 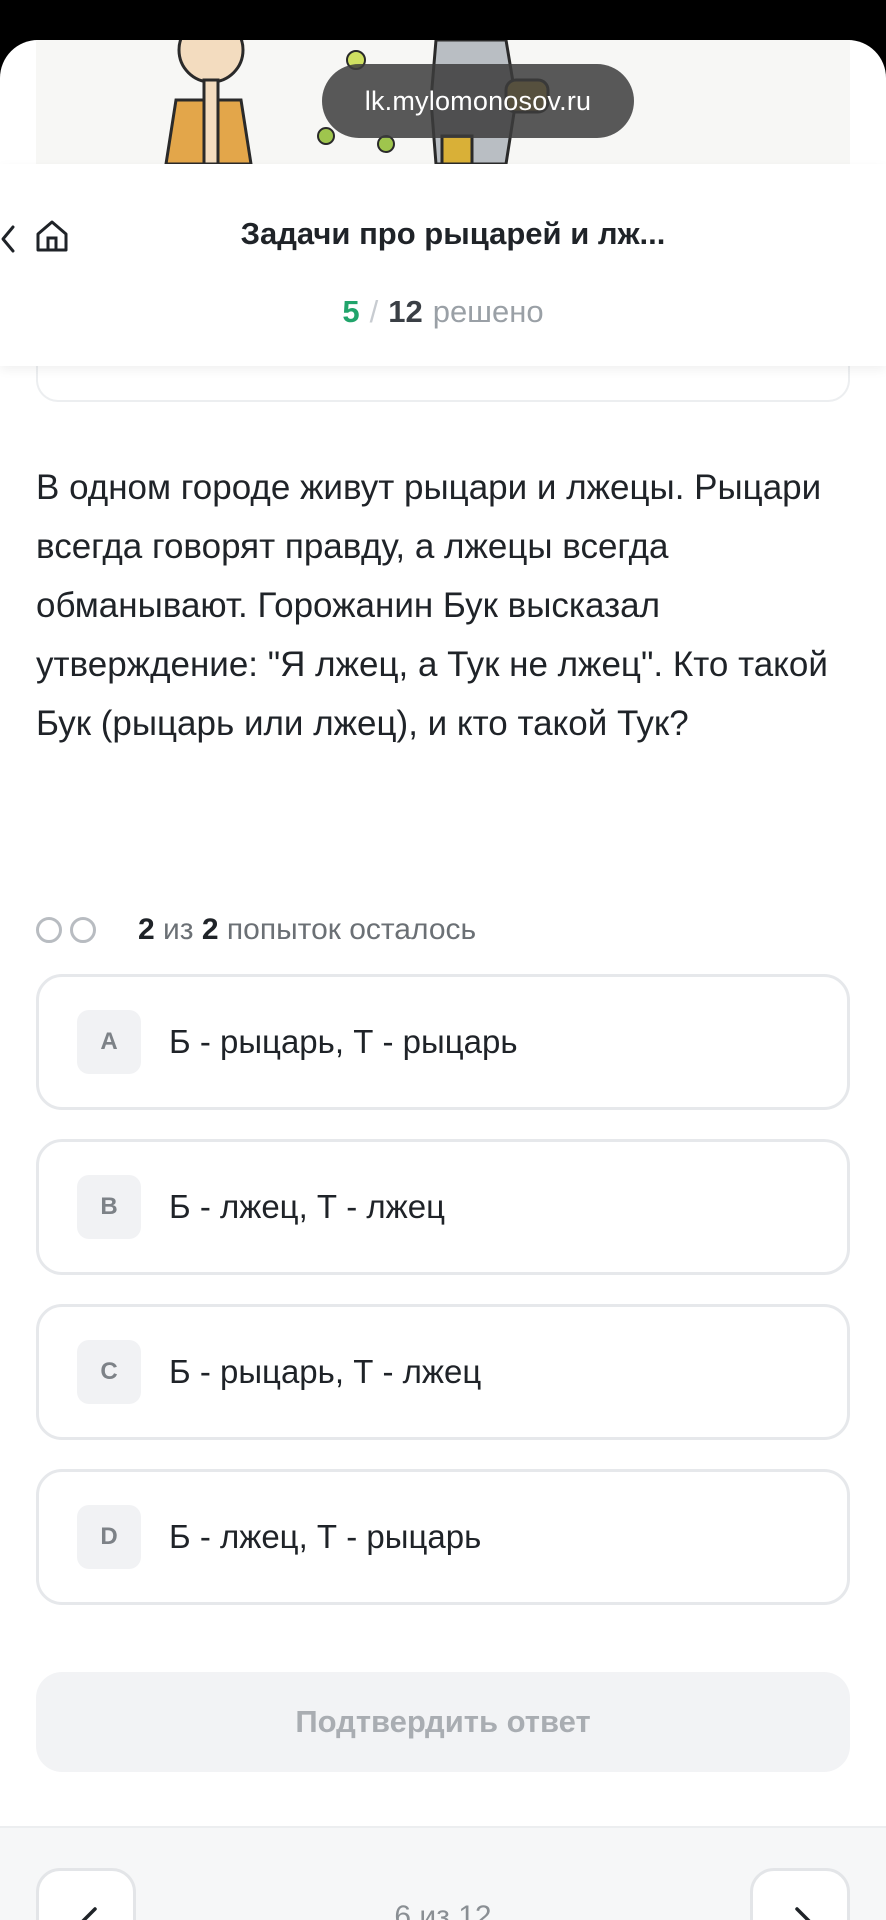 I want to click on option-text: Б - лжец, Т - лжец, so click(x=307, y=1206).